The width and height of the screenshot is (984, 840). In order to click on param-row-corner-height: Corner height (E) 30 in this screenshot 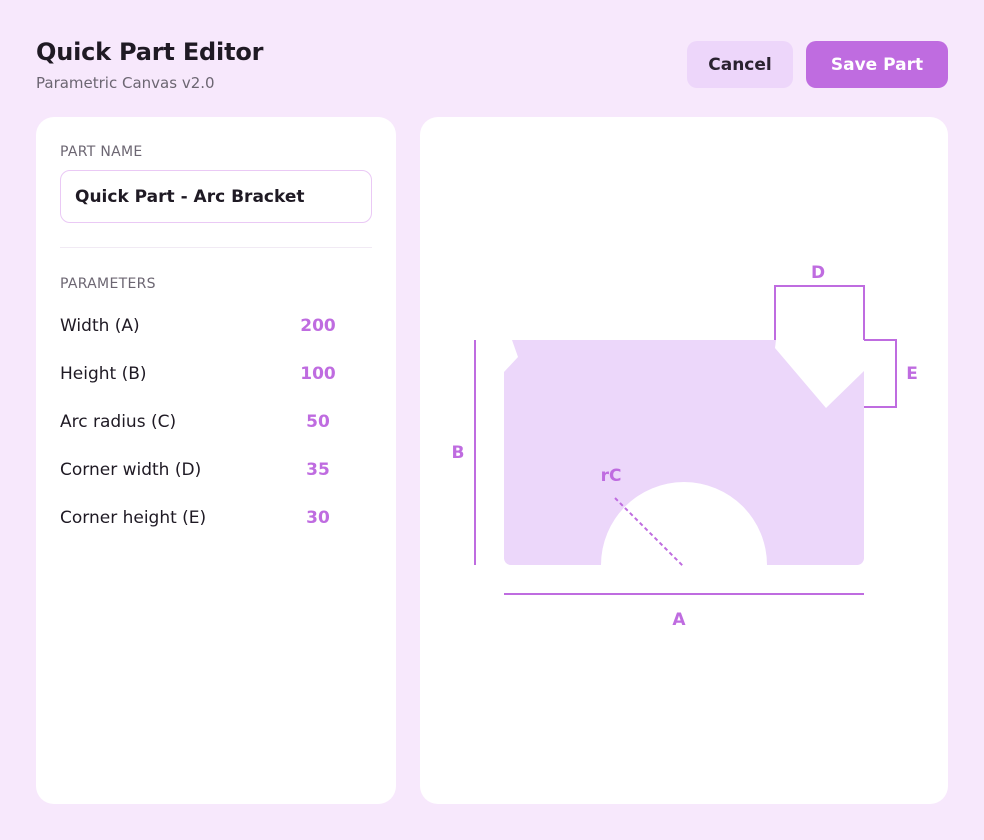, I will do `click(200, 518)`.